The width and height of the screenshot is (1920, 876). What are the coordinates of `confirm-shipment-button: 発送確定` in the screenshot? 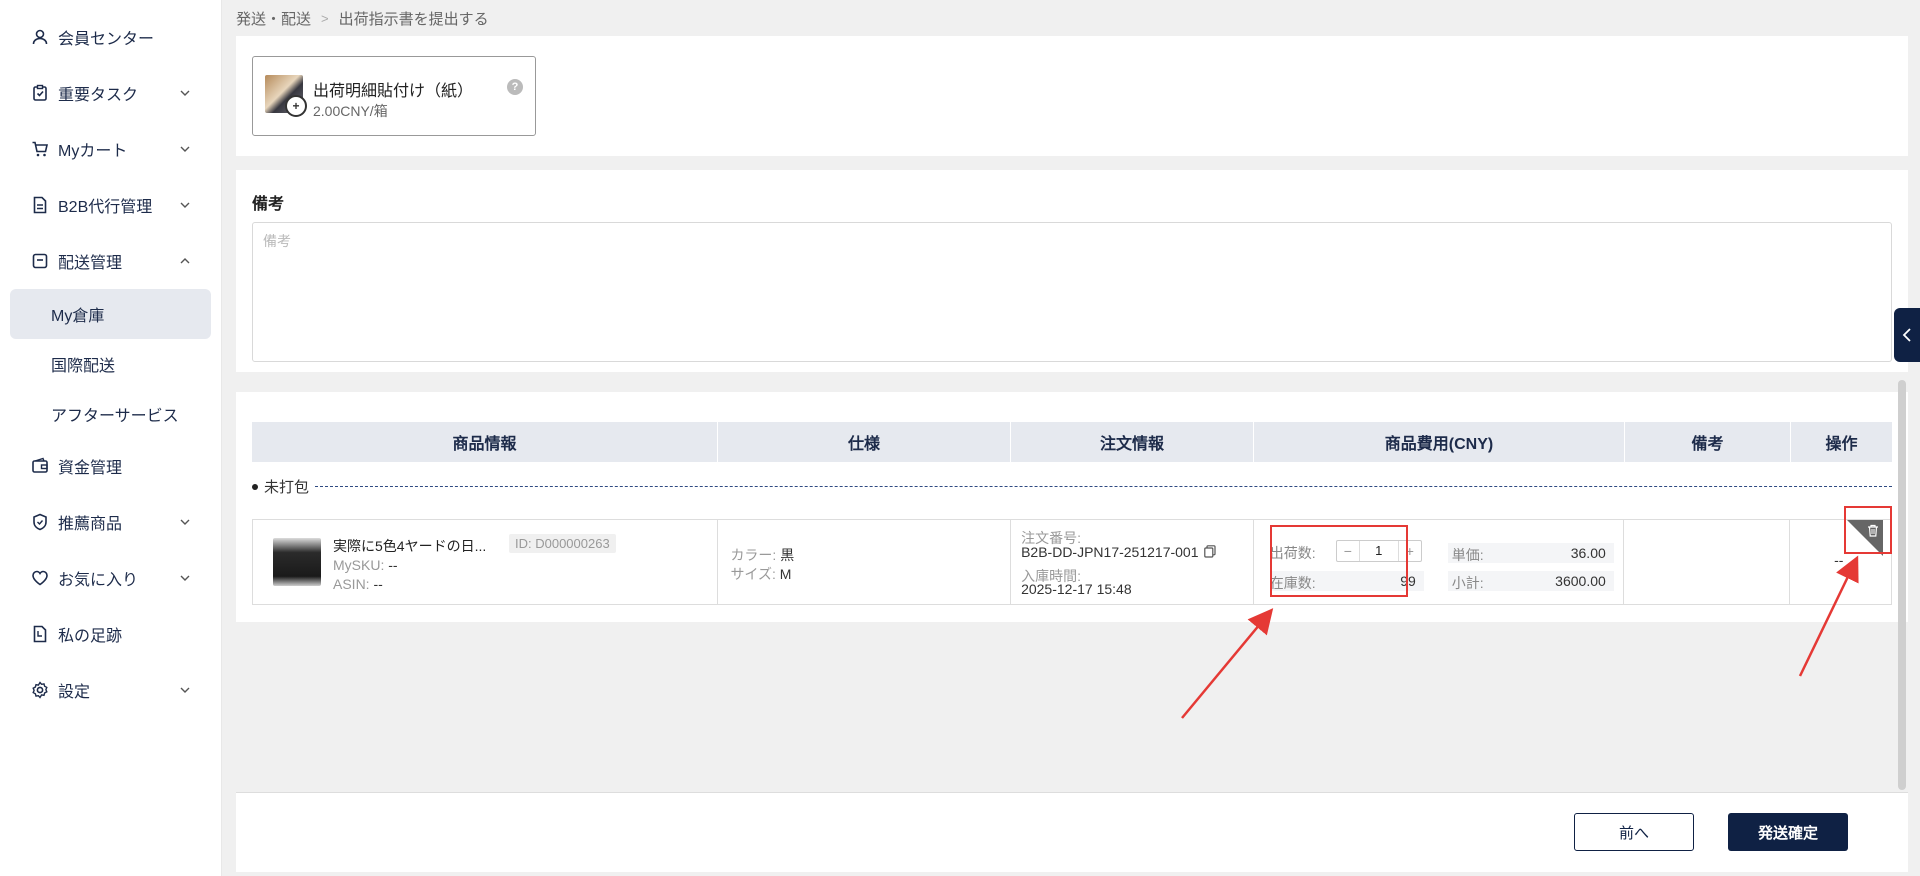 It's located at (1788, 832).